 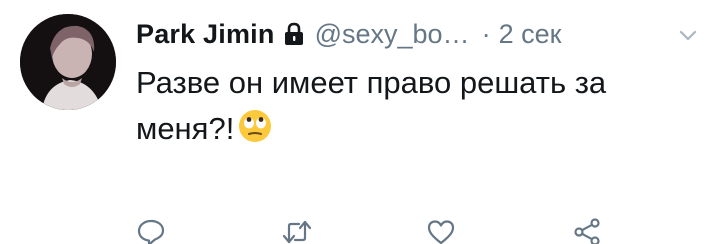 What do you see at coordinates (297, 231) in the screenshot?
I see `retweet-icon` at bounding box center [297, 231].